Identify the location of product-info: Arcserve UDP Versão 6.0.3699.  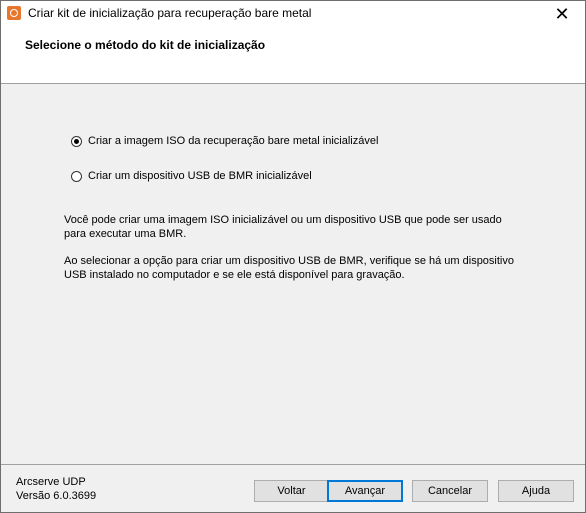
(56, 489).